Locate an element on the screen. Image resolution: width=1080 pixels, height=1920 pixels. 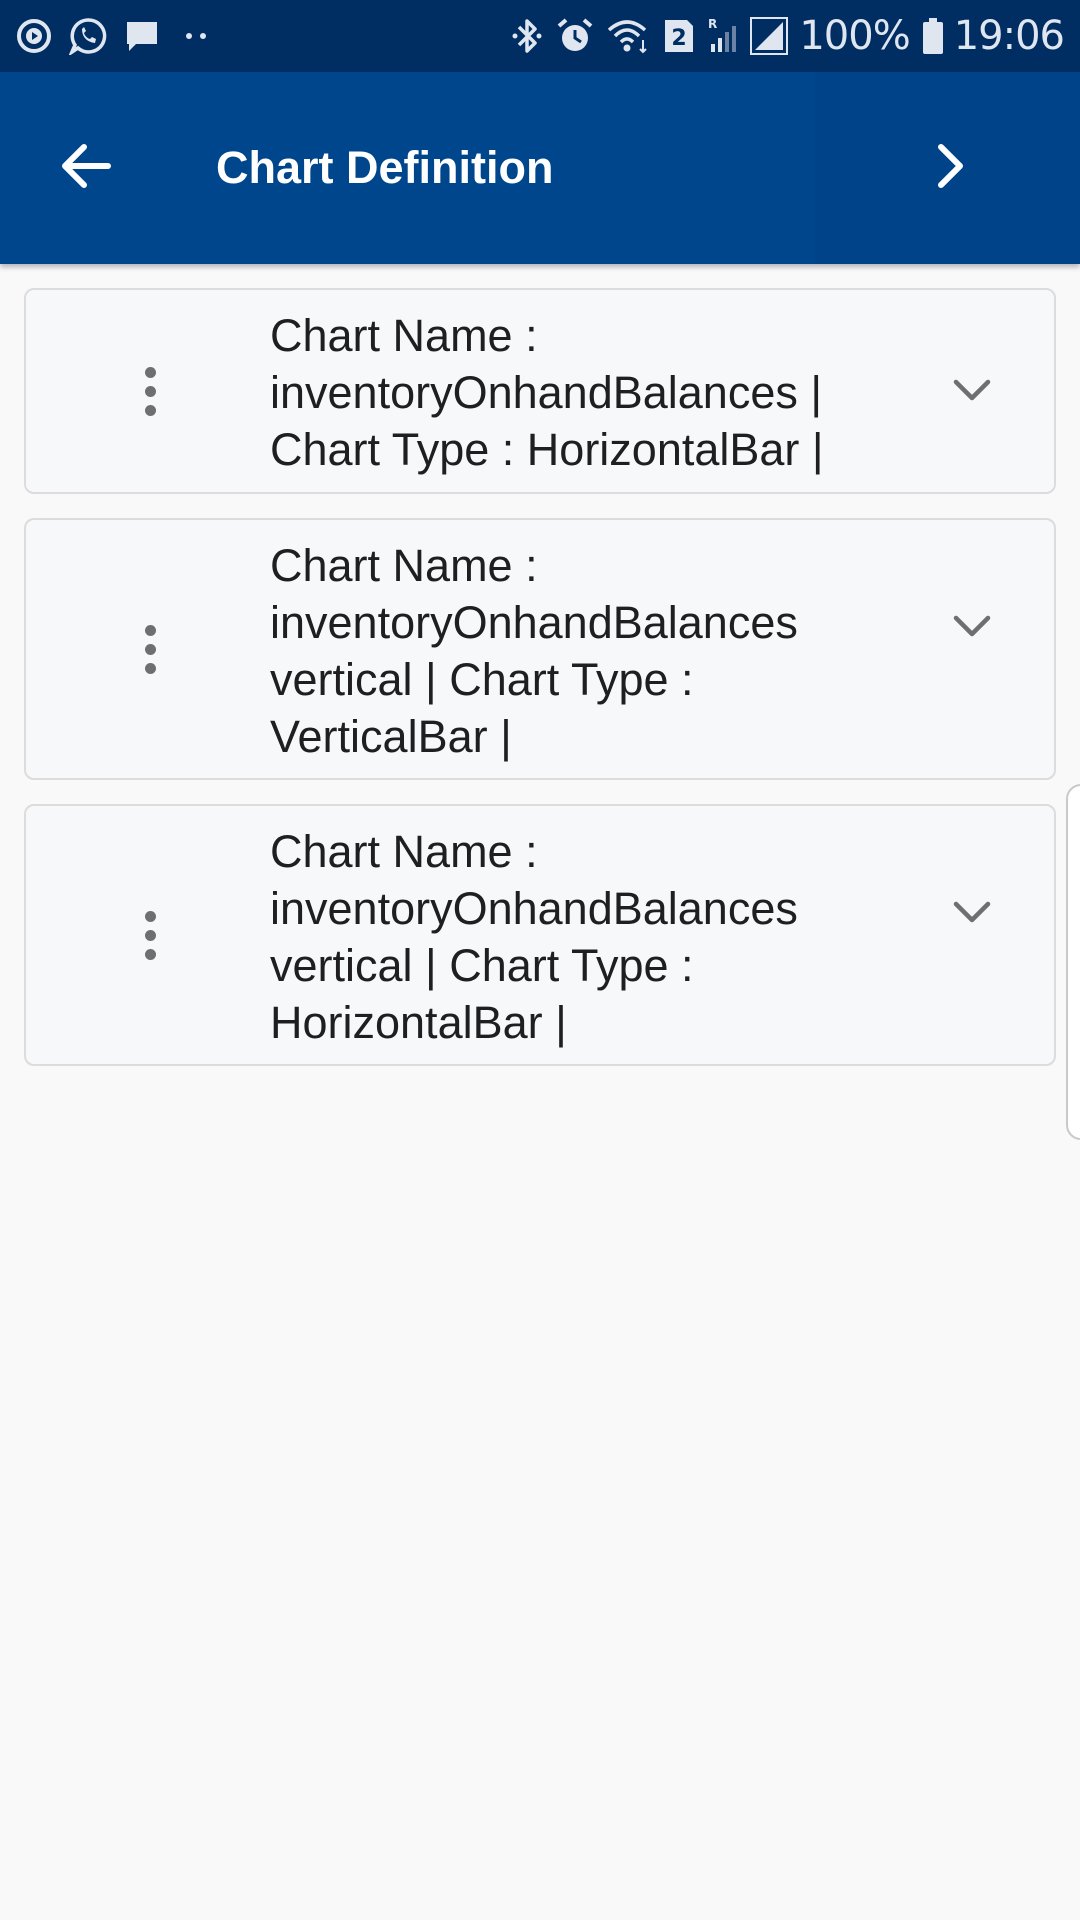
app-bar: Chart Definition is located at coordinates (540, 168).